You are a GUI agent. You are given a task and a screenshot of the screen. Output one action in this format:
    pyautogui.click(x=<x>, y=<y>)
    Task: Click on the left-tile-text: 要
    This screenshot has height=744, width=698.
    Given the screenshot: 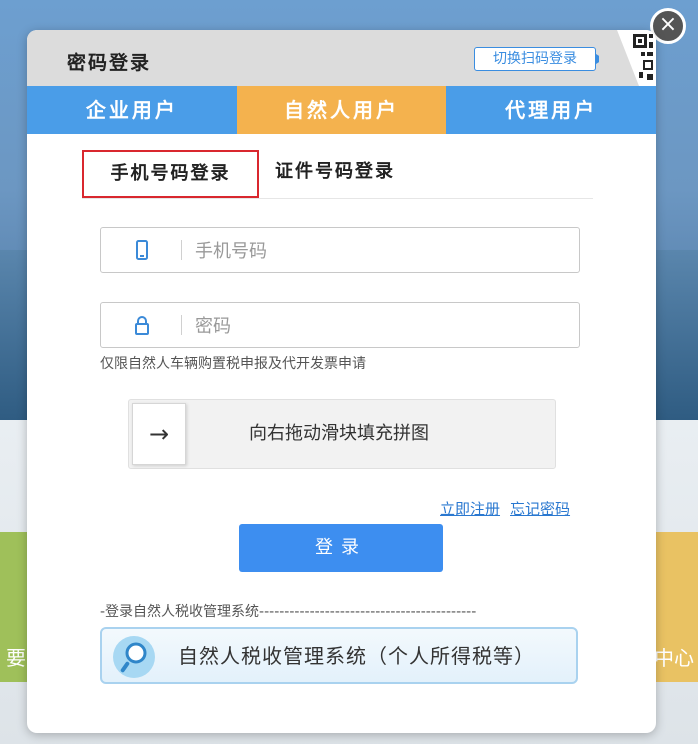 What is the action you would take?
    pyautogui.click(x=16, y=658)
    